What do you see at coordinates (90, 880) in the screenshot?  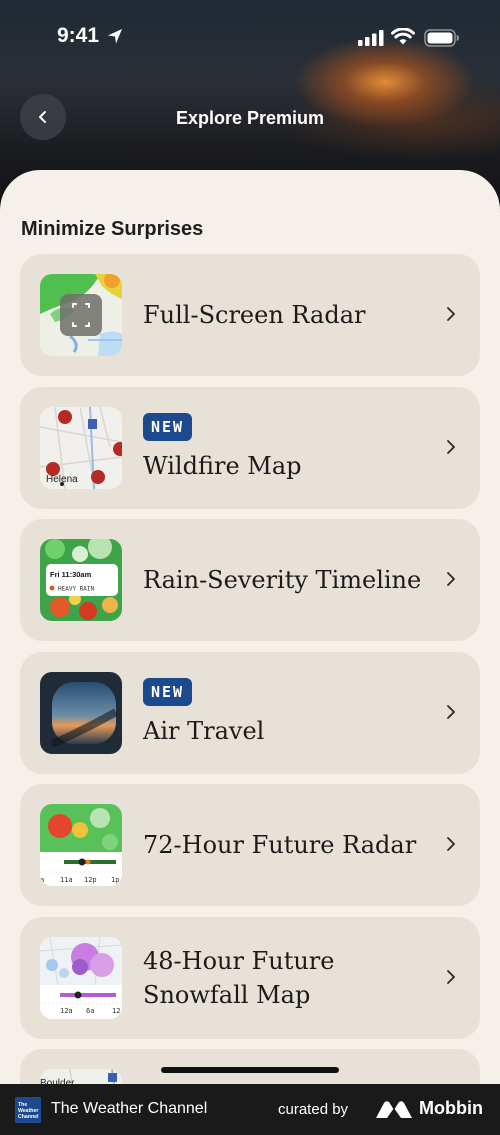 I see `svg-text: 12p` at bounding box center [90, 880].